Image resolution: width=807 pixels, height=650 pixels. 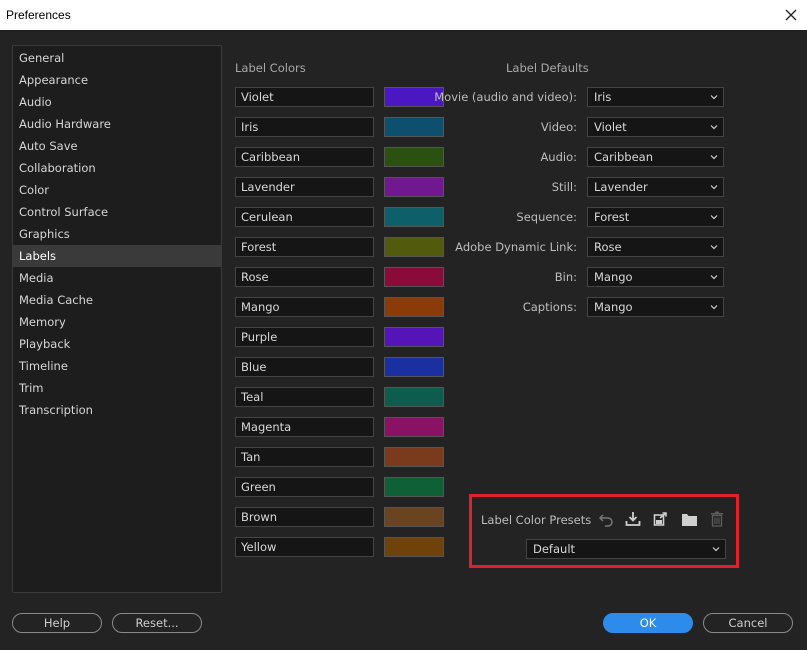 What do you see at coordinates (117, 410) in the screenshot?
I see `sidebar-item-transcription: Transcription` at bounding box center [117, 410].